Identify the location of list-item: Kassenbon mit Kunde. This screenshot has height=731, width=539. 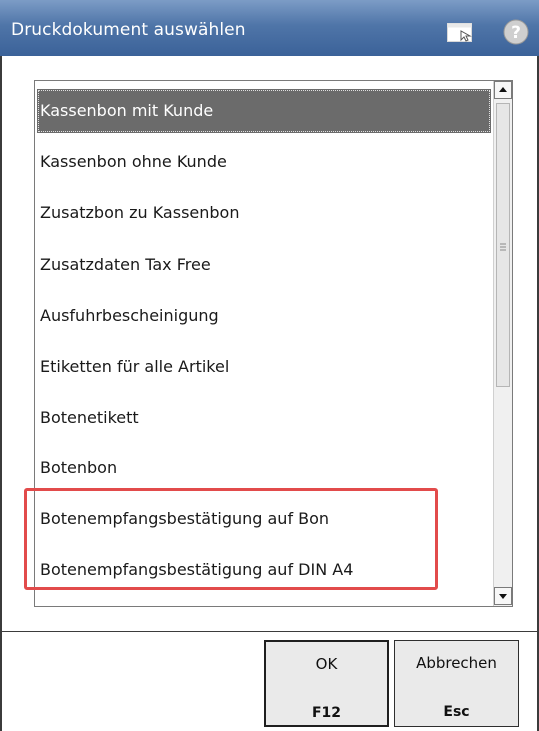
(264, 111).